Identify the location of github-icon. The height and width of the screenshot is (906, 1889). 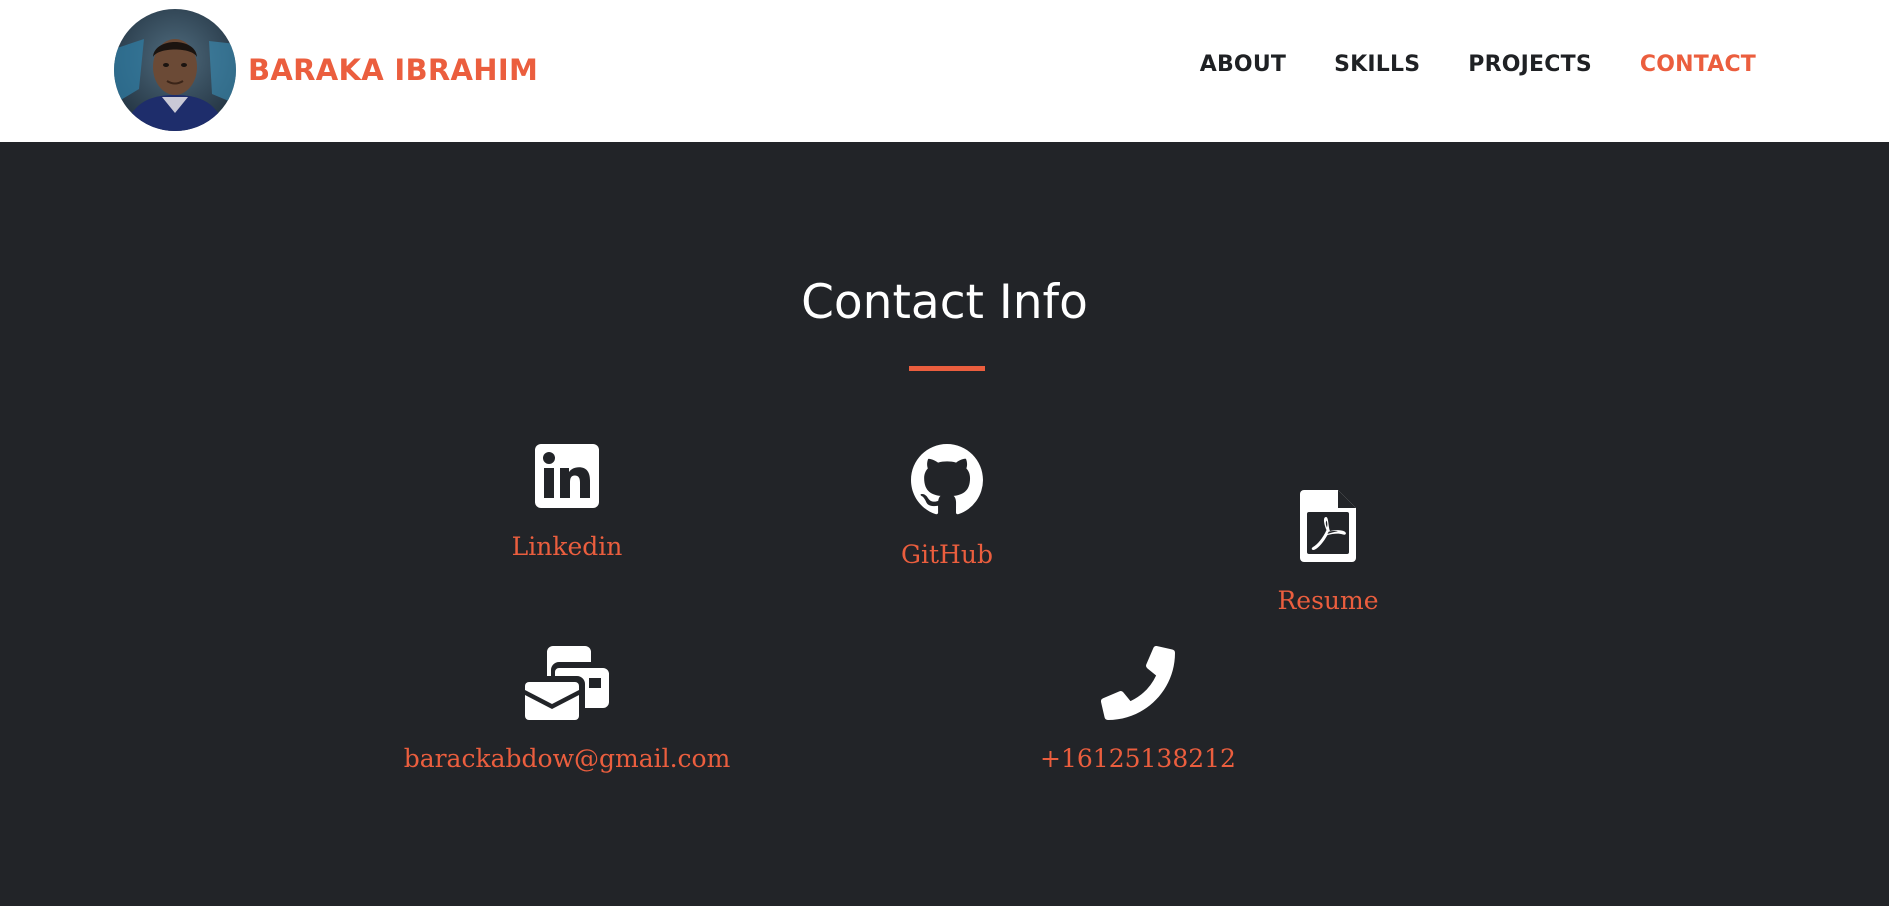
(947, 479).